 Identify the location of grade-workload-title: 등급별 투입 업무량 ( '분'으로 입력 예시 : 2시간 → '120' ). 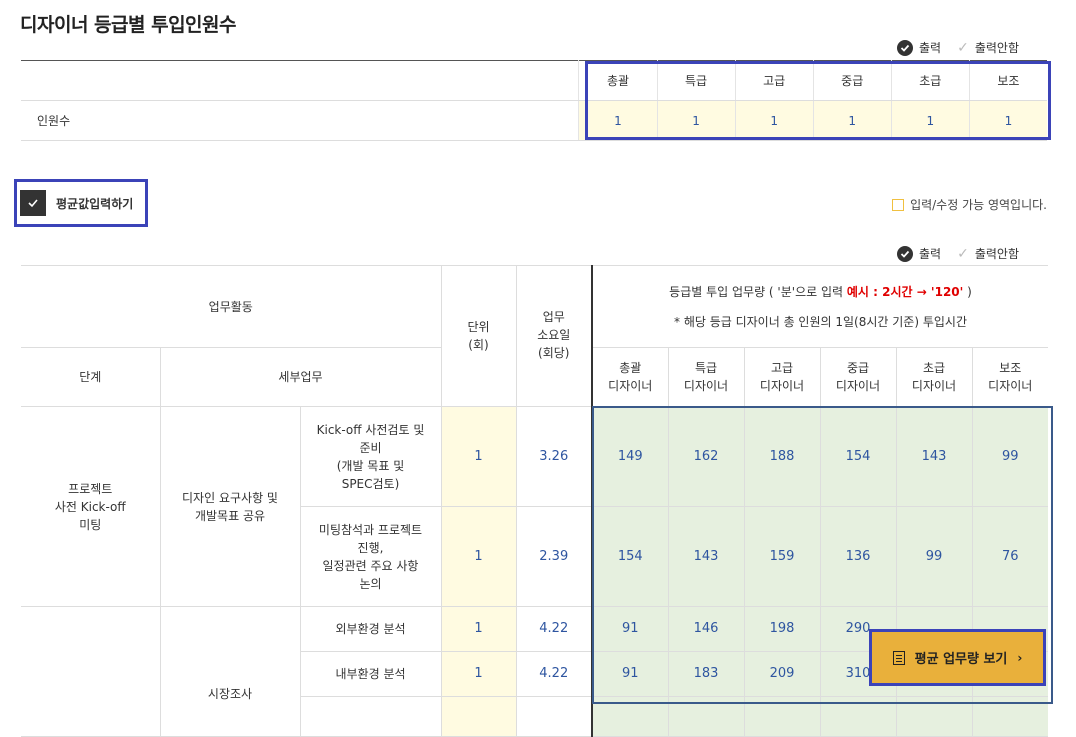
(820, 291).